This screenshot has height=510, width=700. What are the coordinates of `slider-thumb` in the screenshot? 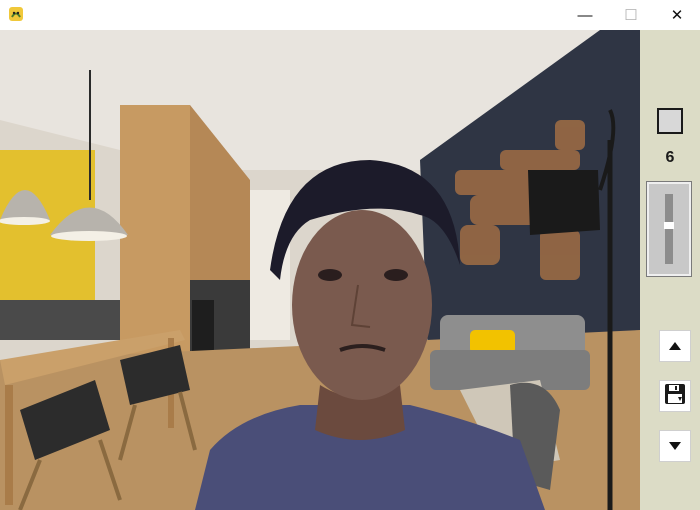 It's located at (669, 226).